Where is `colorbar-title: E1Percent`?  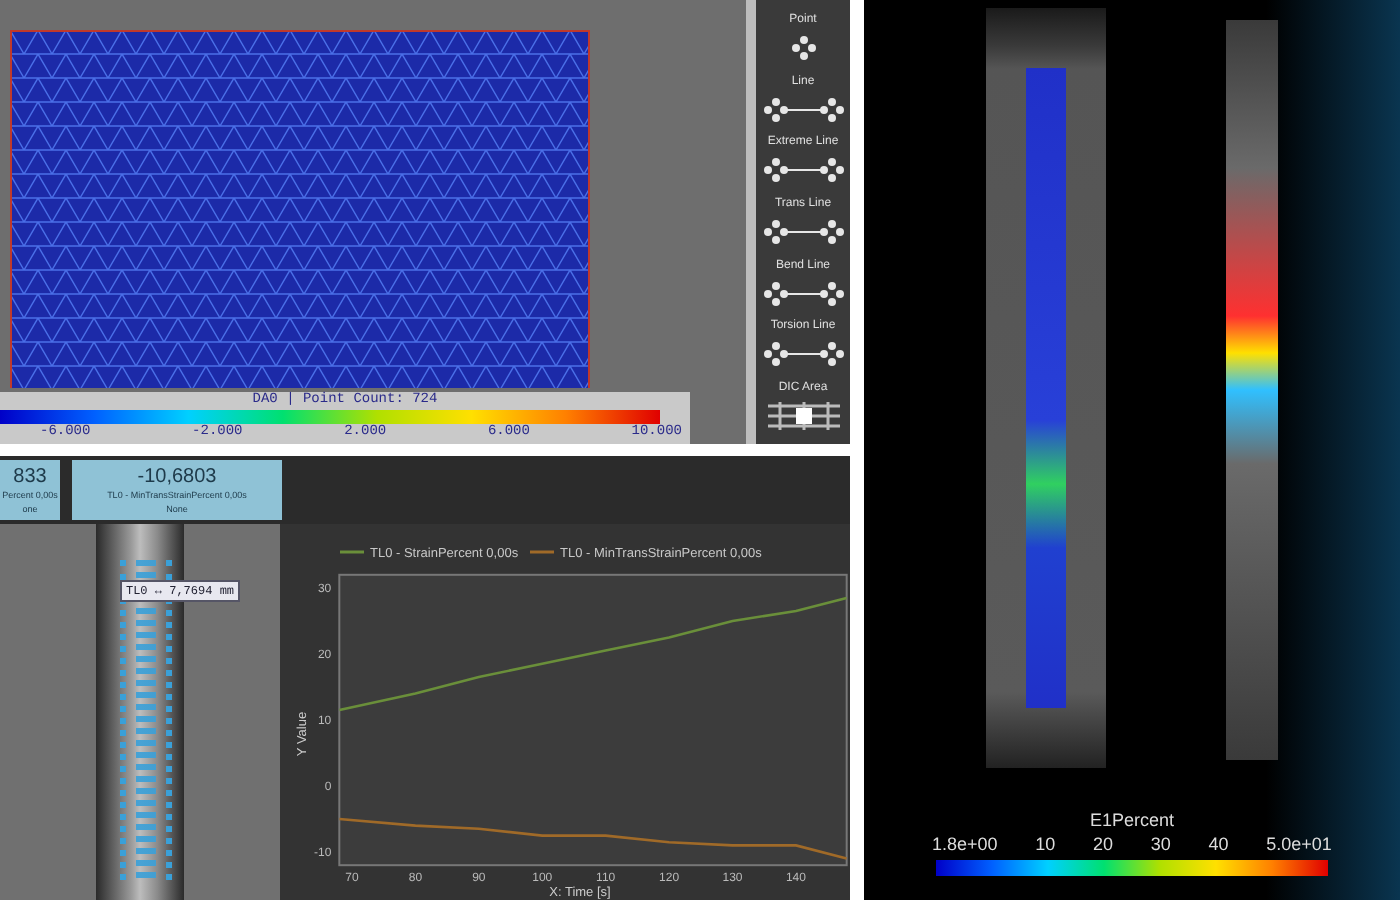
colorbar-title: E1Percent is located at coordinates (1132, 820).